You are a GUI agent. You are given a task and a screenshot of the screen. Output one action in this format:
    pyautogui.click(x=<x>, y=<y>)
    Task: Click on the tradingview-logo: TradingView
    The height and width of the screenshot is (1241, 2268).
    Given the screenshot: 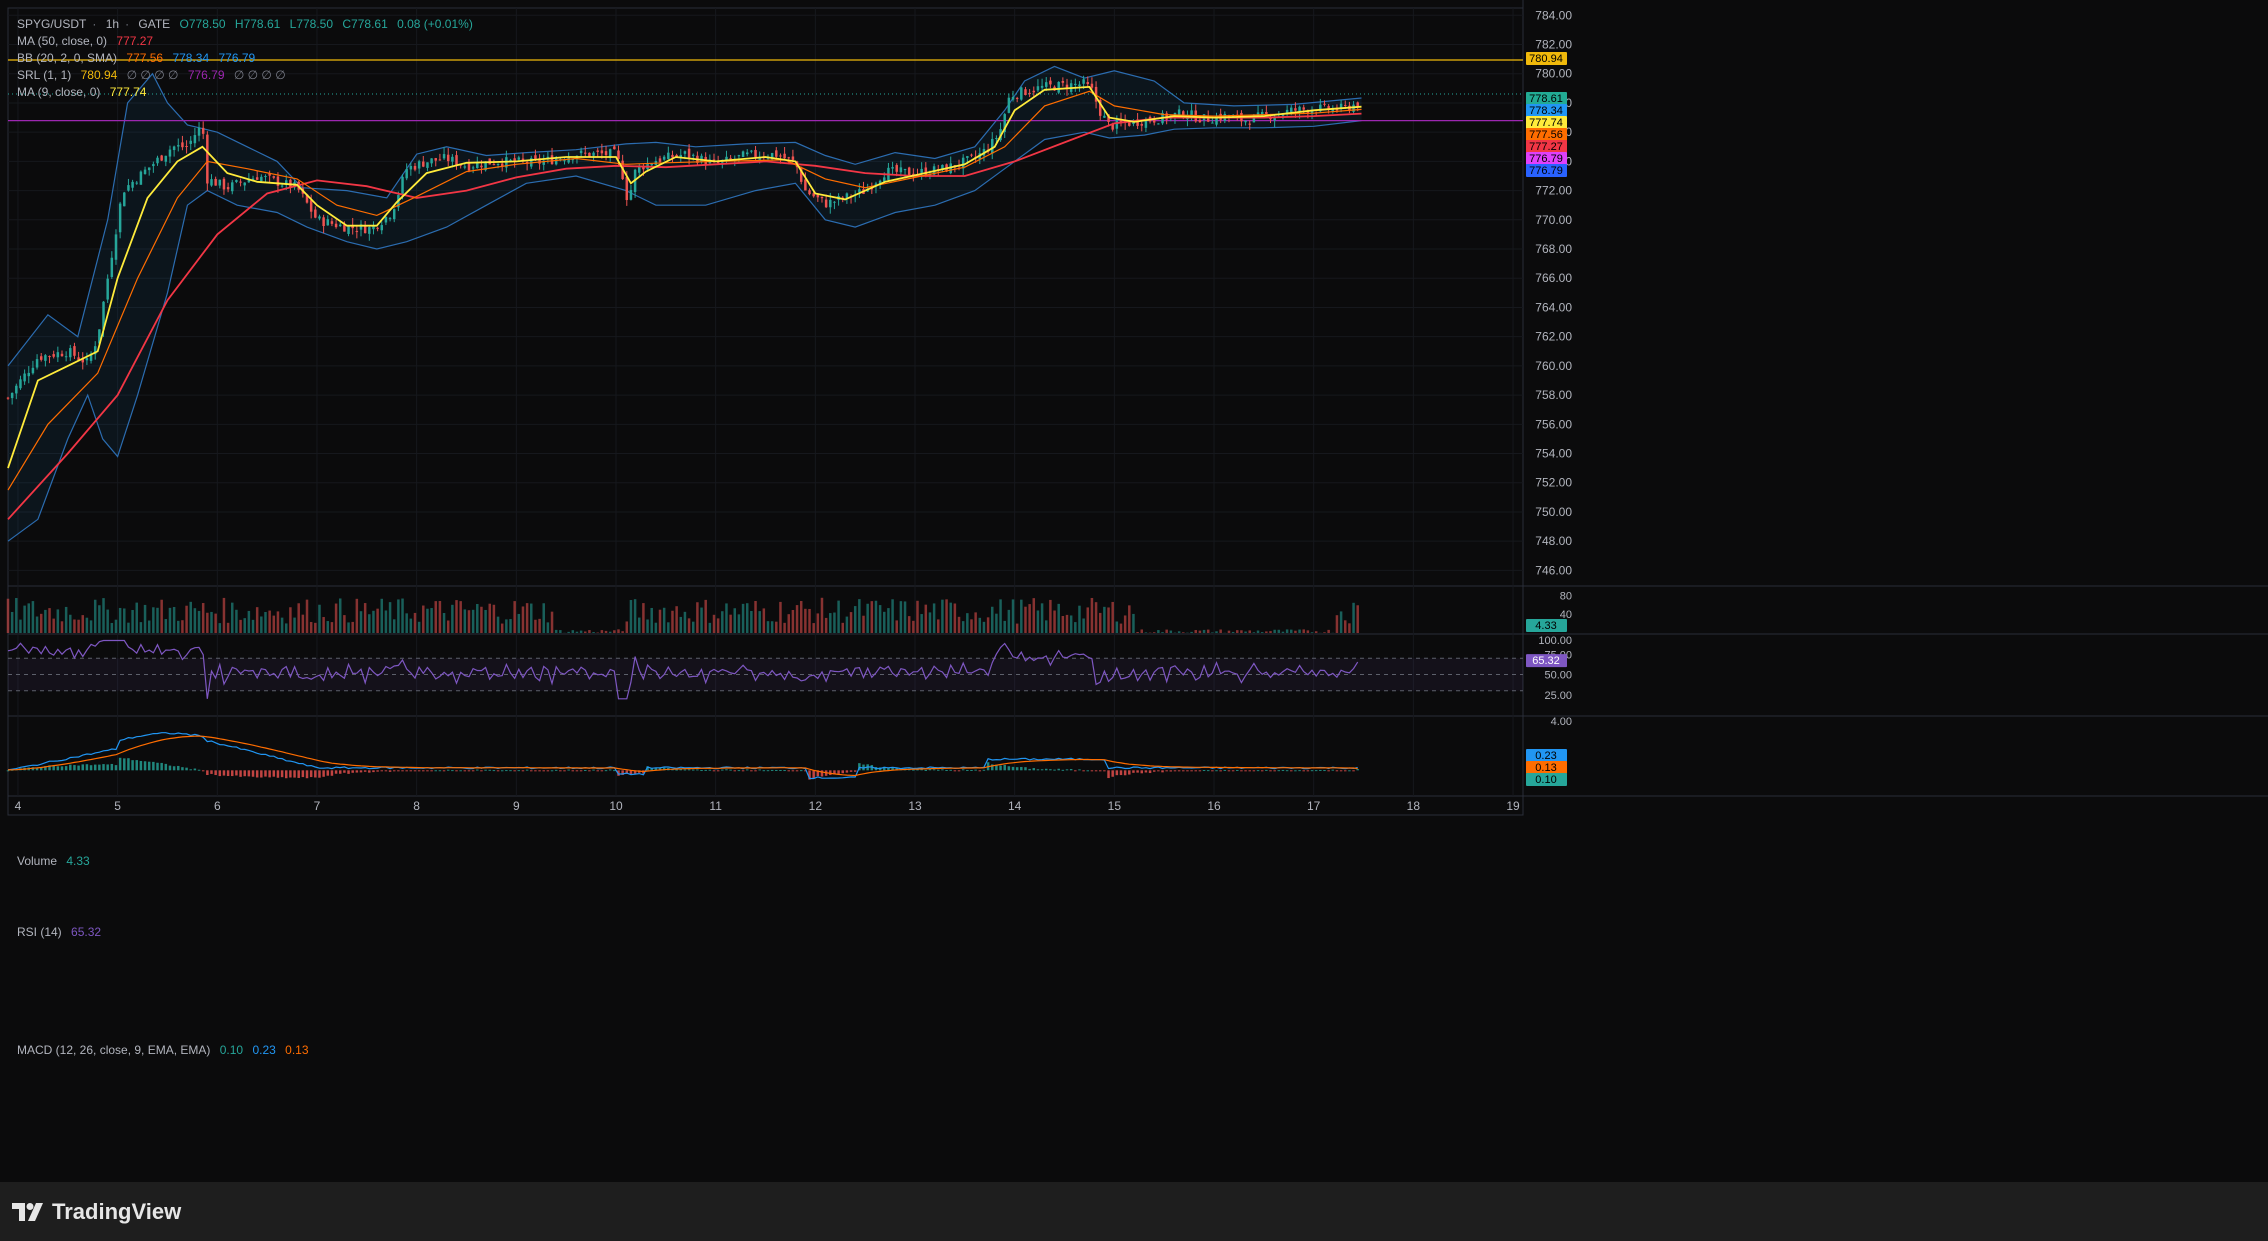 What is the action you would take?
    pyautogui.click(x=96, y=1212)
    